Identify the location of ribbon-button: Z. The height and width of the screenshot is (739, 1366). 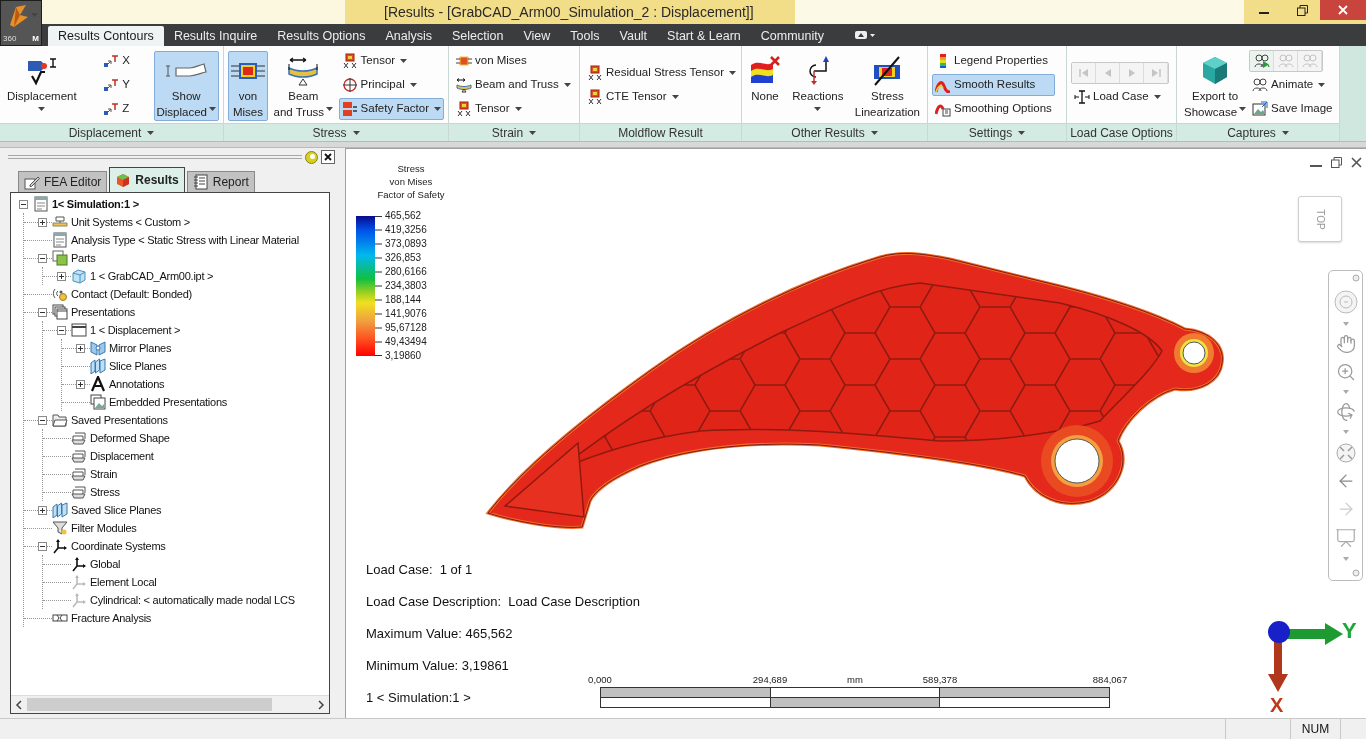
(116, 108).